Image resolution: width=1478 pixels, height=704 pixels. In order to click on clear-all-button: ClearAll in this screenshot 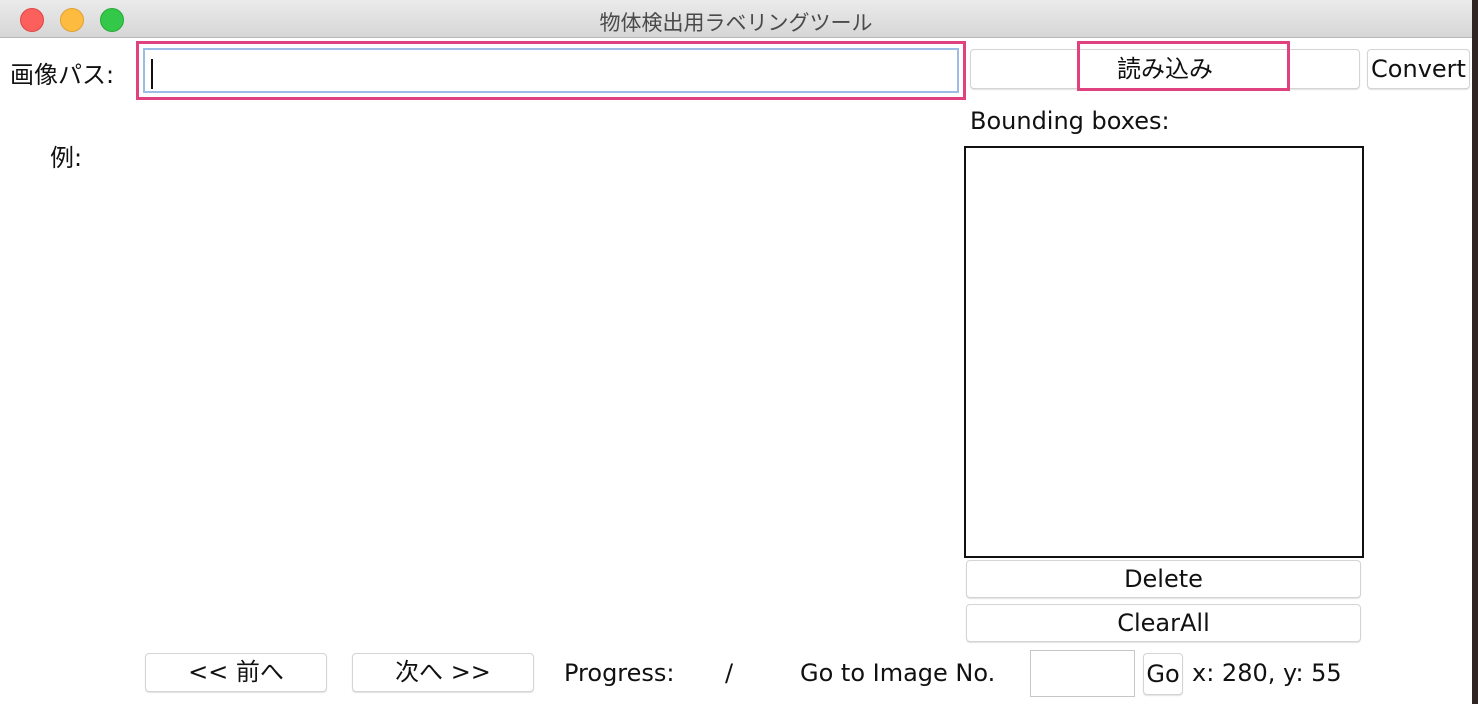, I will do `click(1163, 623)`.